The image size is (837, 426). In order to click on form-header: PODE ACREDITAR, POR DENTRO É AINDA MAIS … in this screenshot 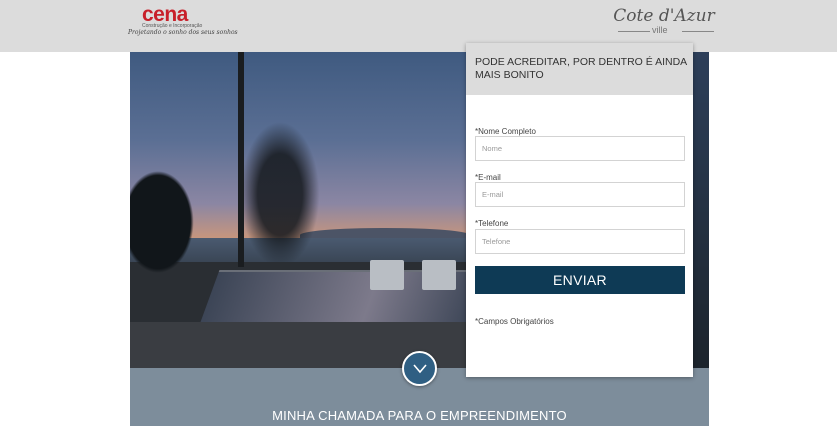, I will do `click(579, 69)`.